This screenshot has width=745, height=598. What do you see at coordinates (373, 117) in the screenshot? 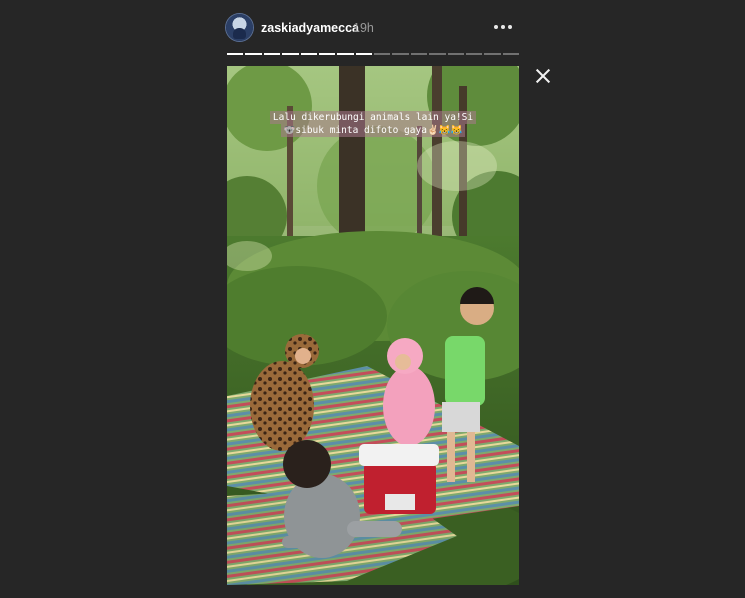
I see `caption-line-1: Lalu dikerubungi animals lain ya!Si` at bounding box center [373, 117].